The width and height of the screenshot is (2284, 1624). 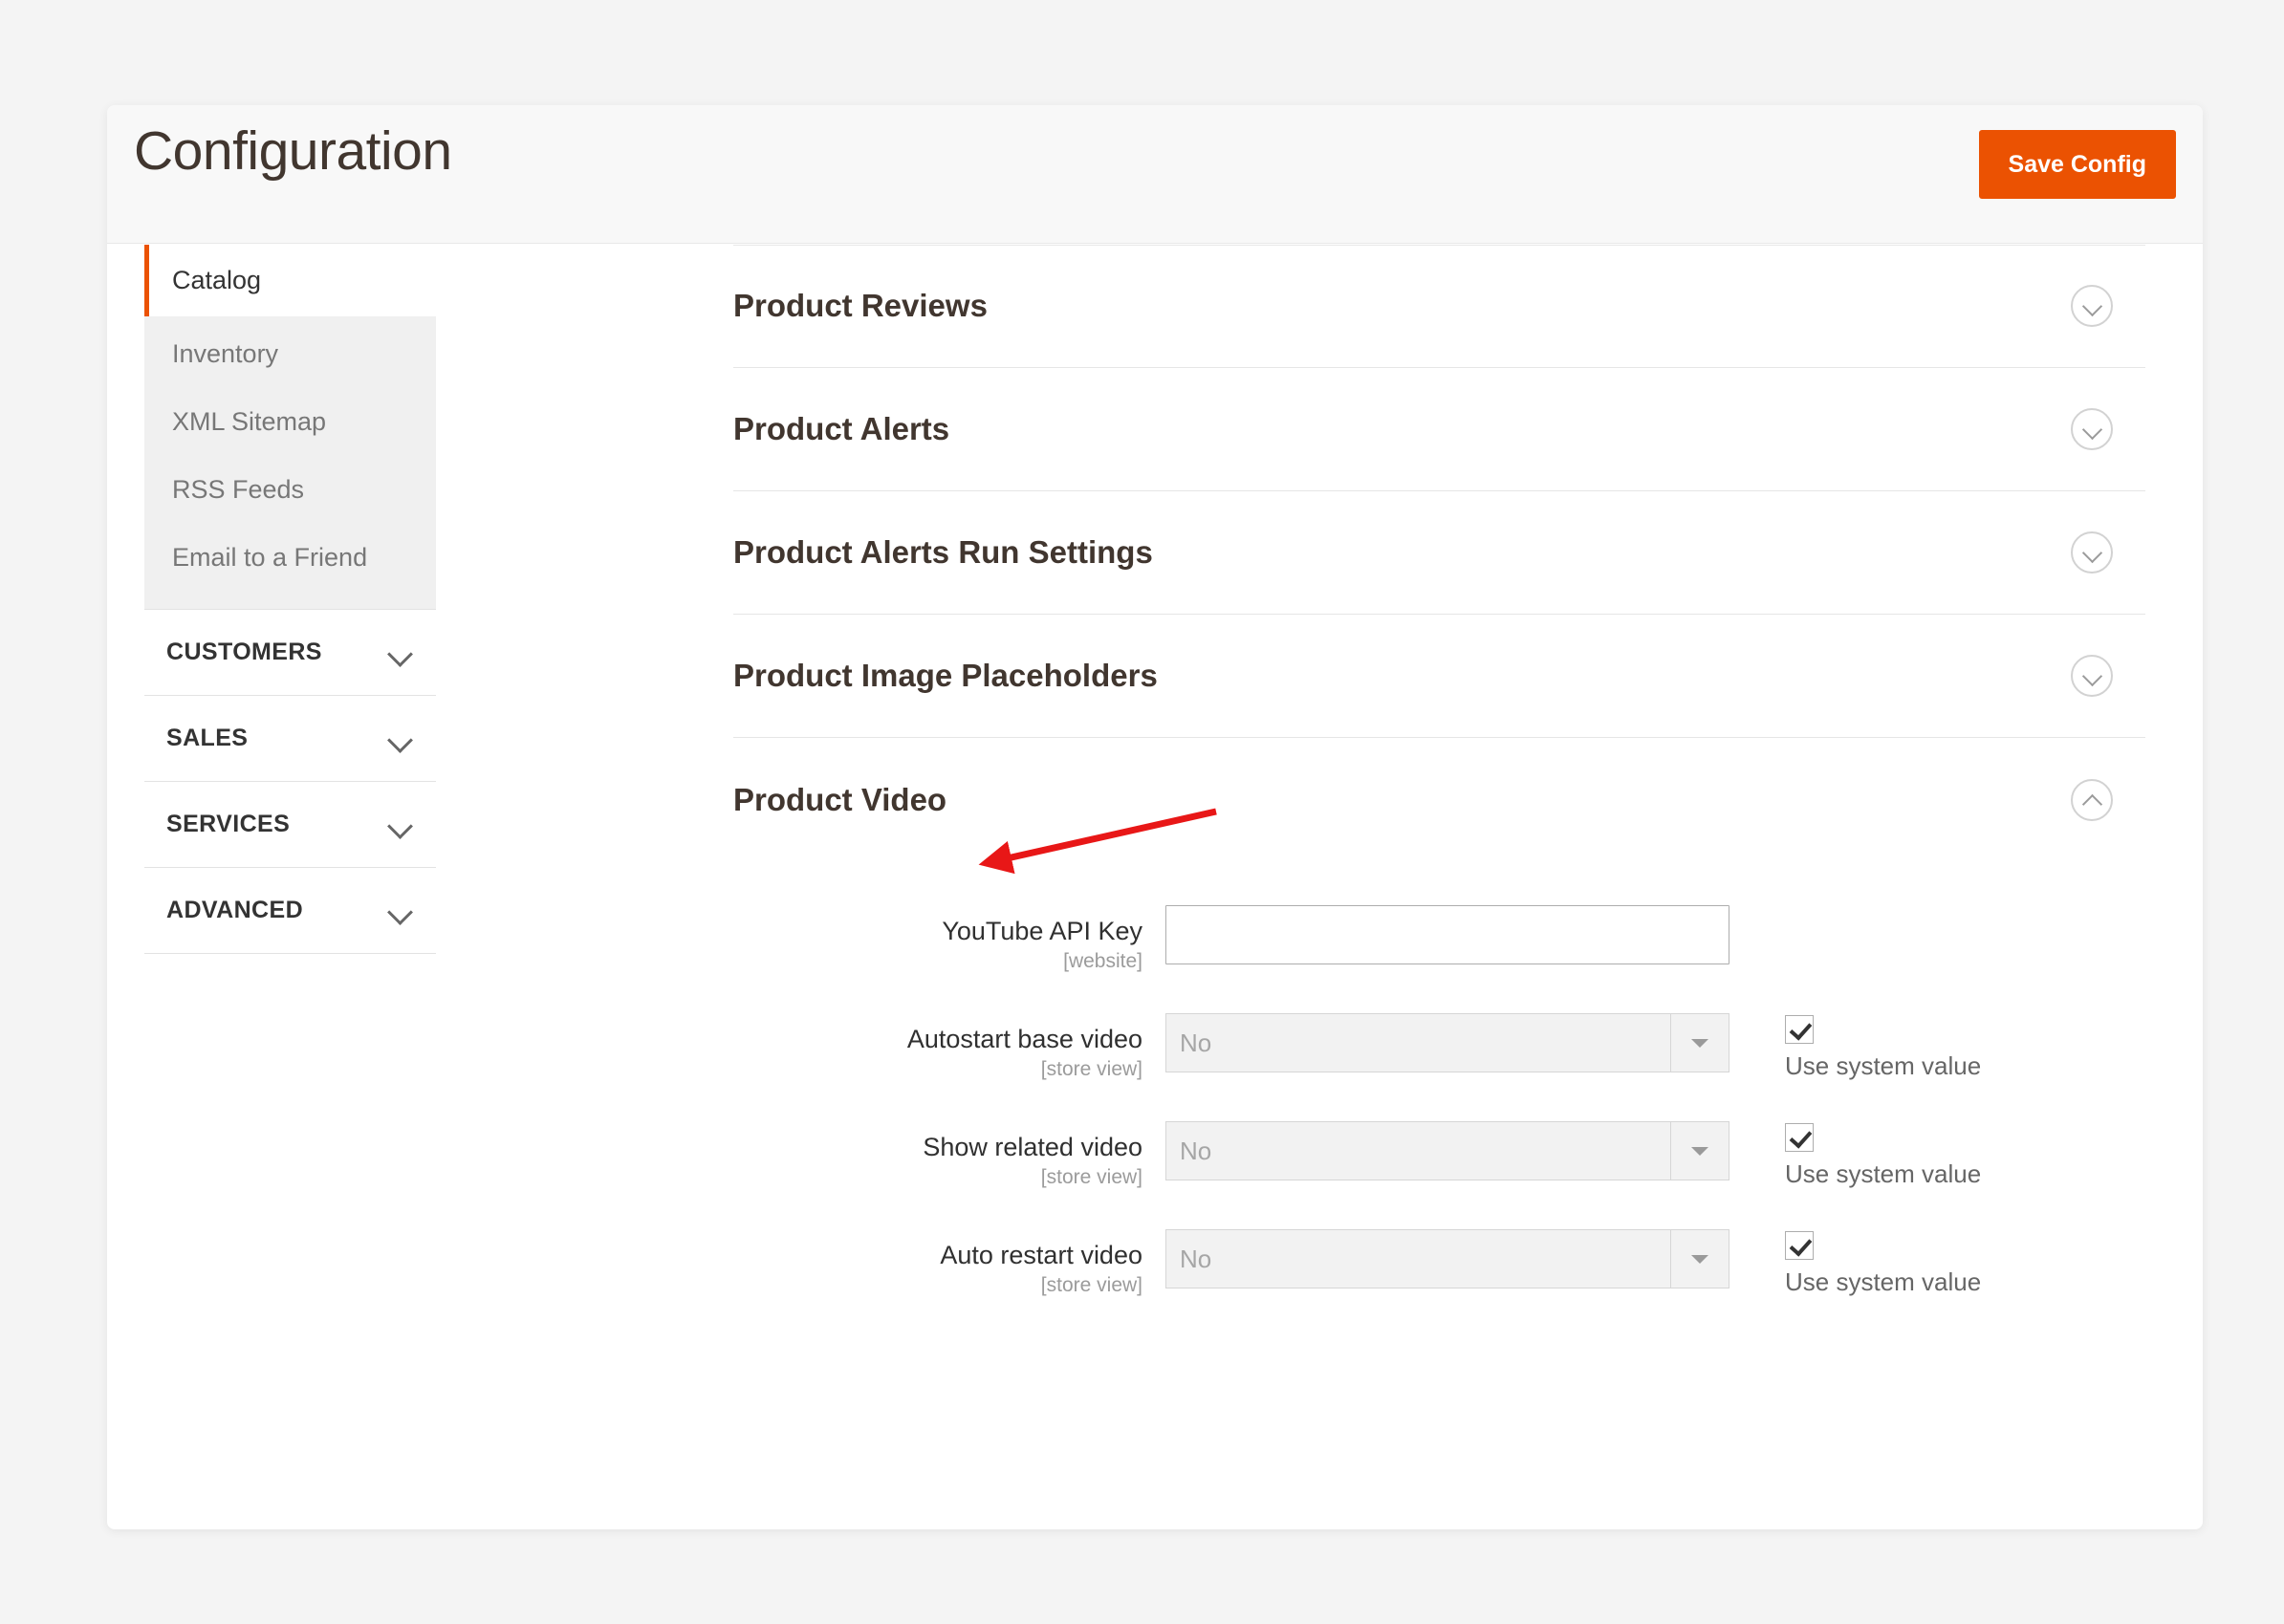 What do you see at coordinates (228, 824) in the screenshot?
I see `sidebar-group-label: SERVICES` at bounding box center [228, 824].